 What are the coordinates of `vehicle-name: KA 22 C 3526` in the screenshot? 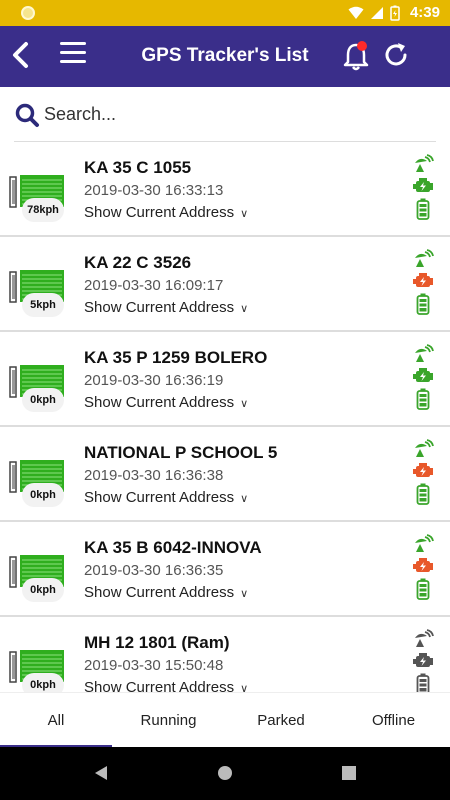 It's located at (138, 262).